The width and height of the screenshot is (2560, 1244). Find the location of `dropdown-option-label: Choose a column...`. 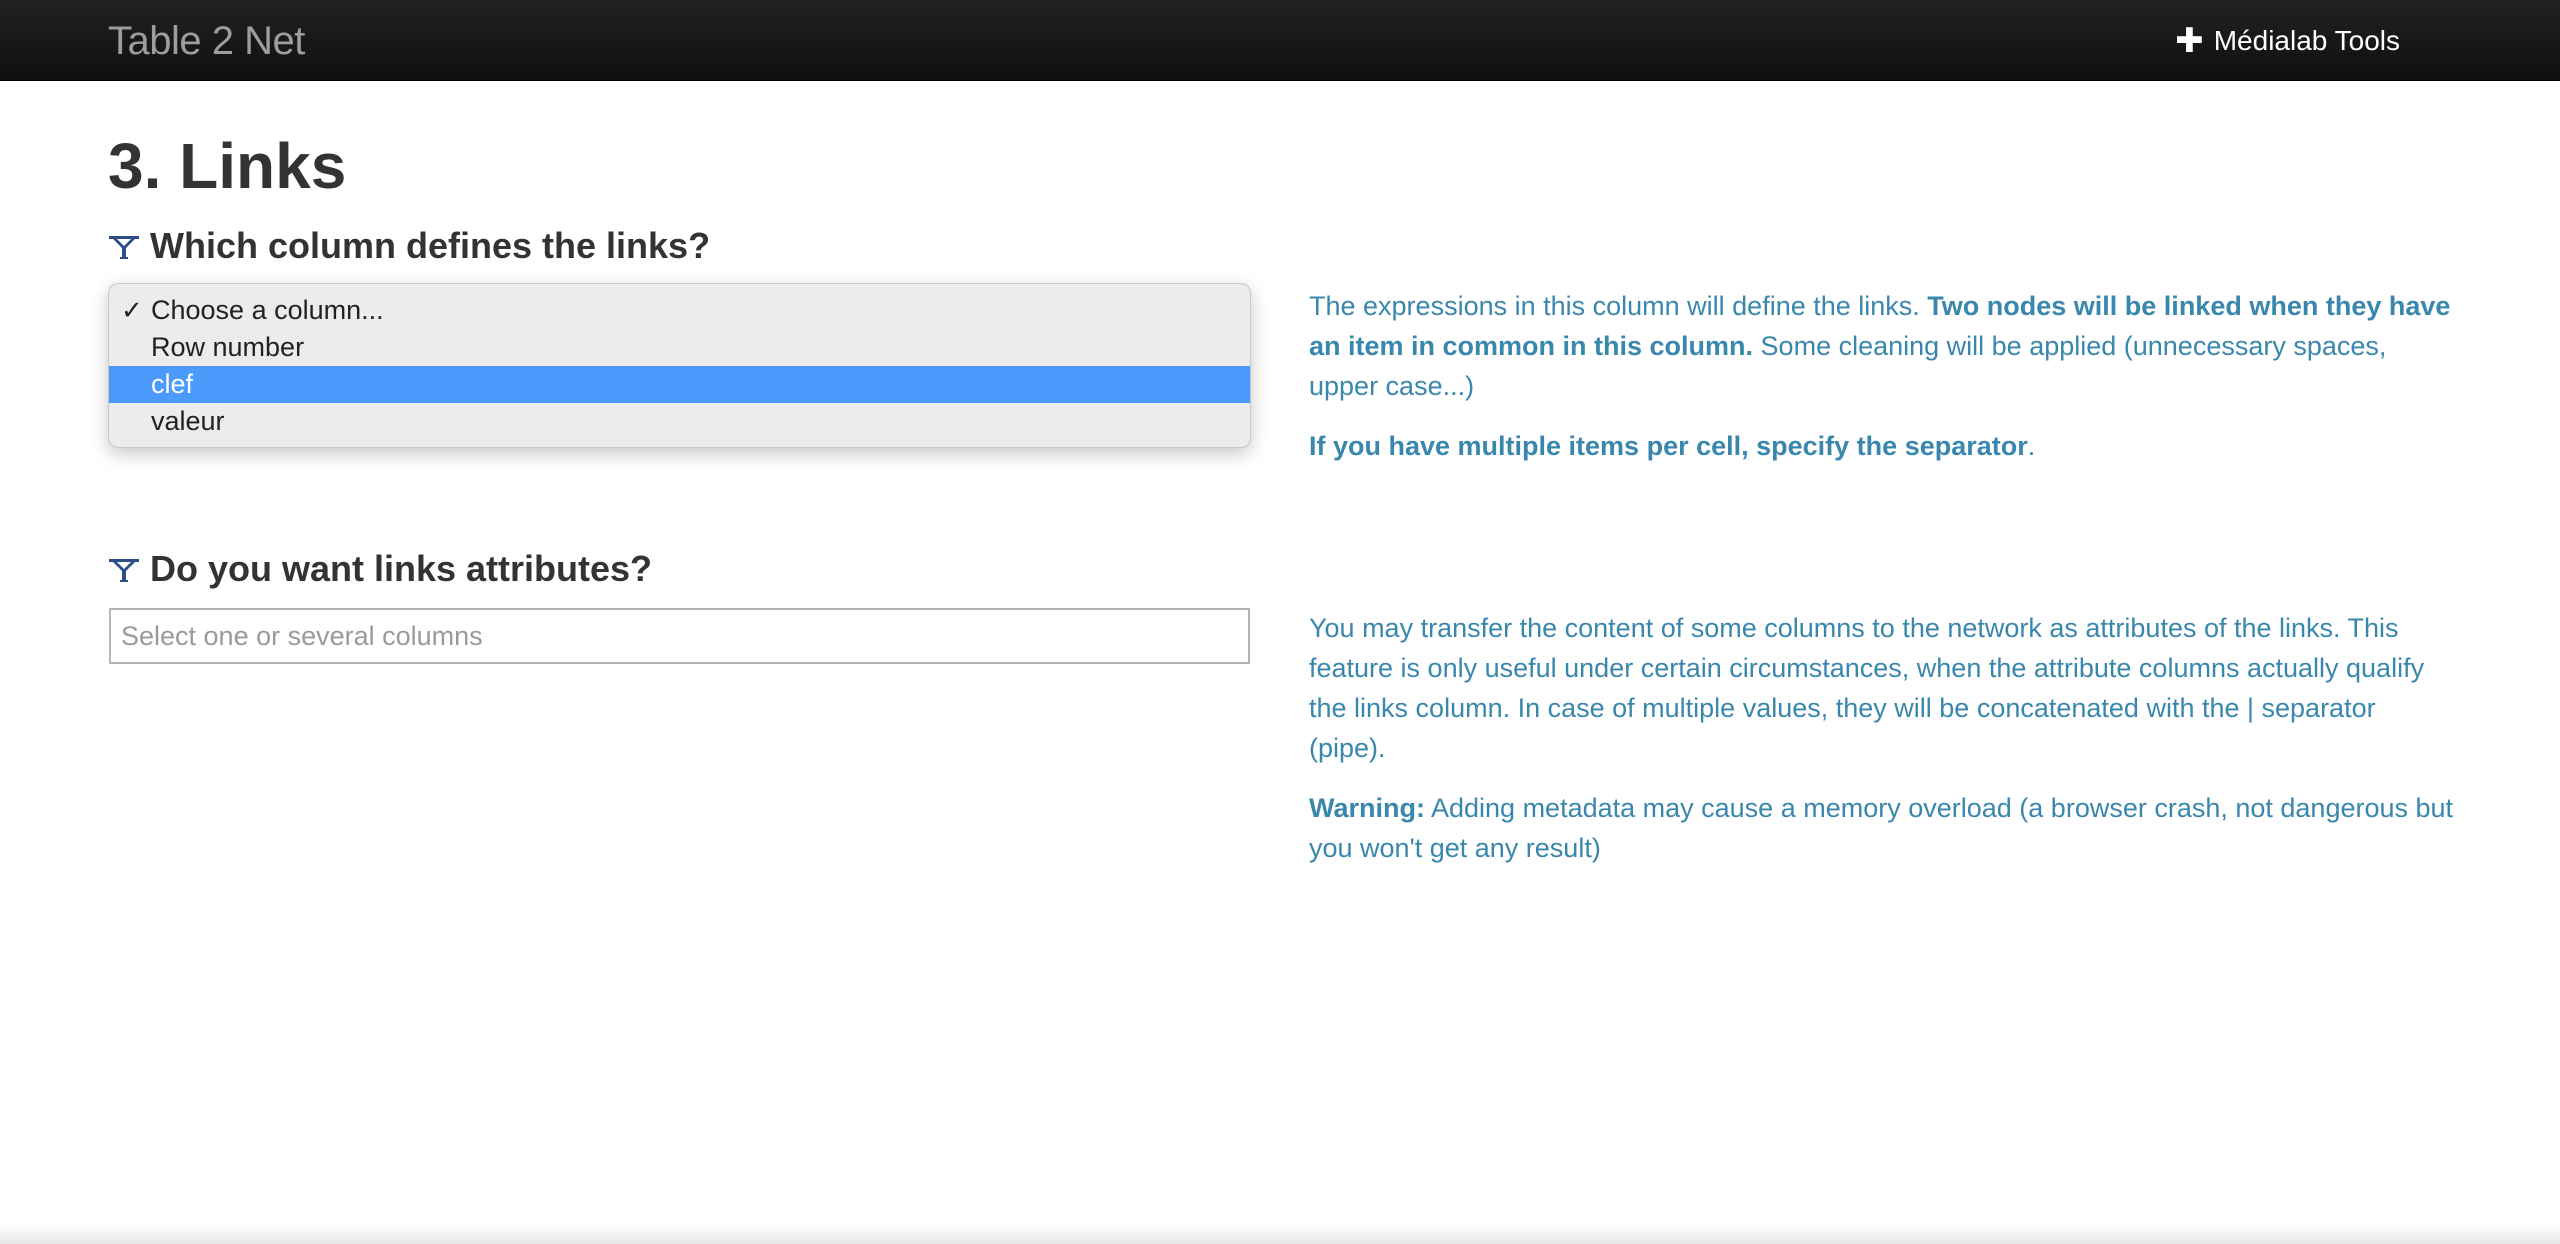

dropdown-option-label: Choose a column... is located at coordinates (267, 310).